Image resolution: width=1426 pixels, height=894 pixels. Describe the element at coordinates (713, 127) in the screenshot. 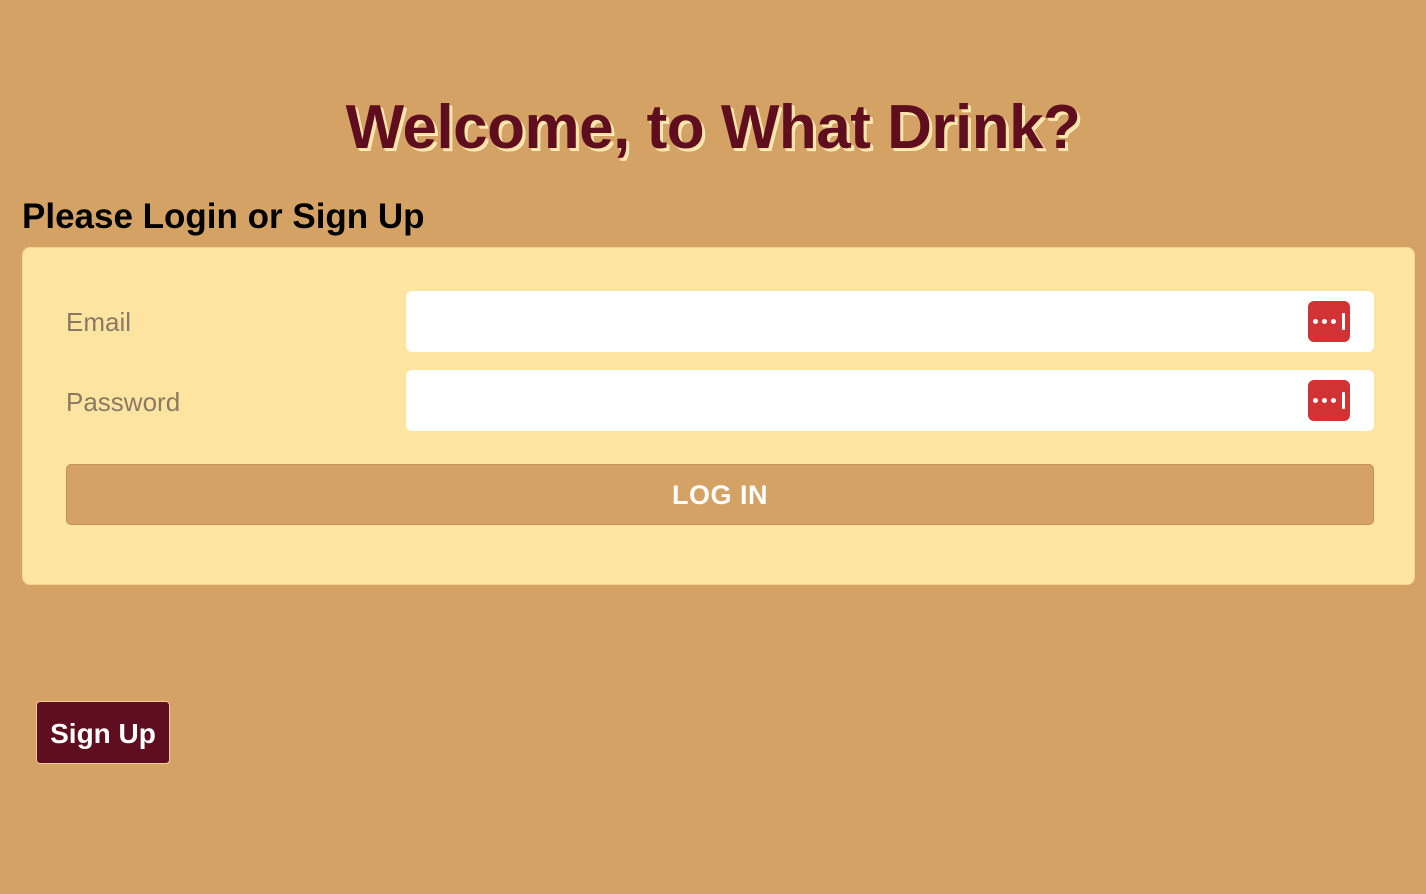

I see `page-title: Welcome, to What Drink?` at that location.